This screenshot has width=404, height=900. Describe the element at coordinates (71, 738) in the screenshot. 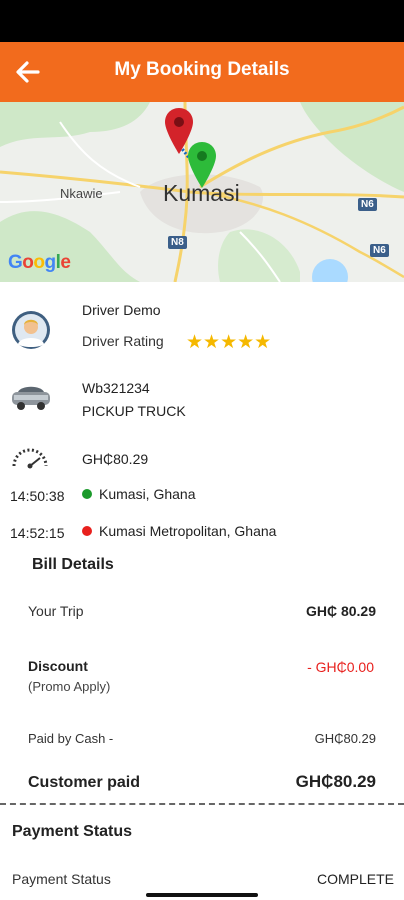

I see `paid-by-label: Paid by Cash -` at that location.